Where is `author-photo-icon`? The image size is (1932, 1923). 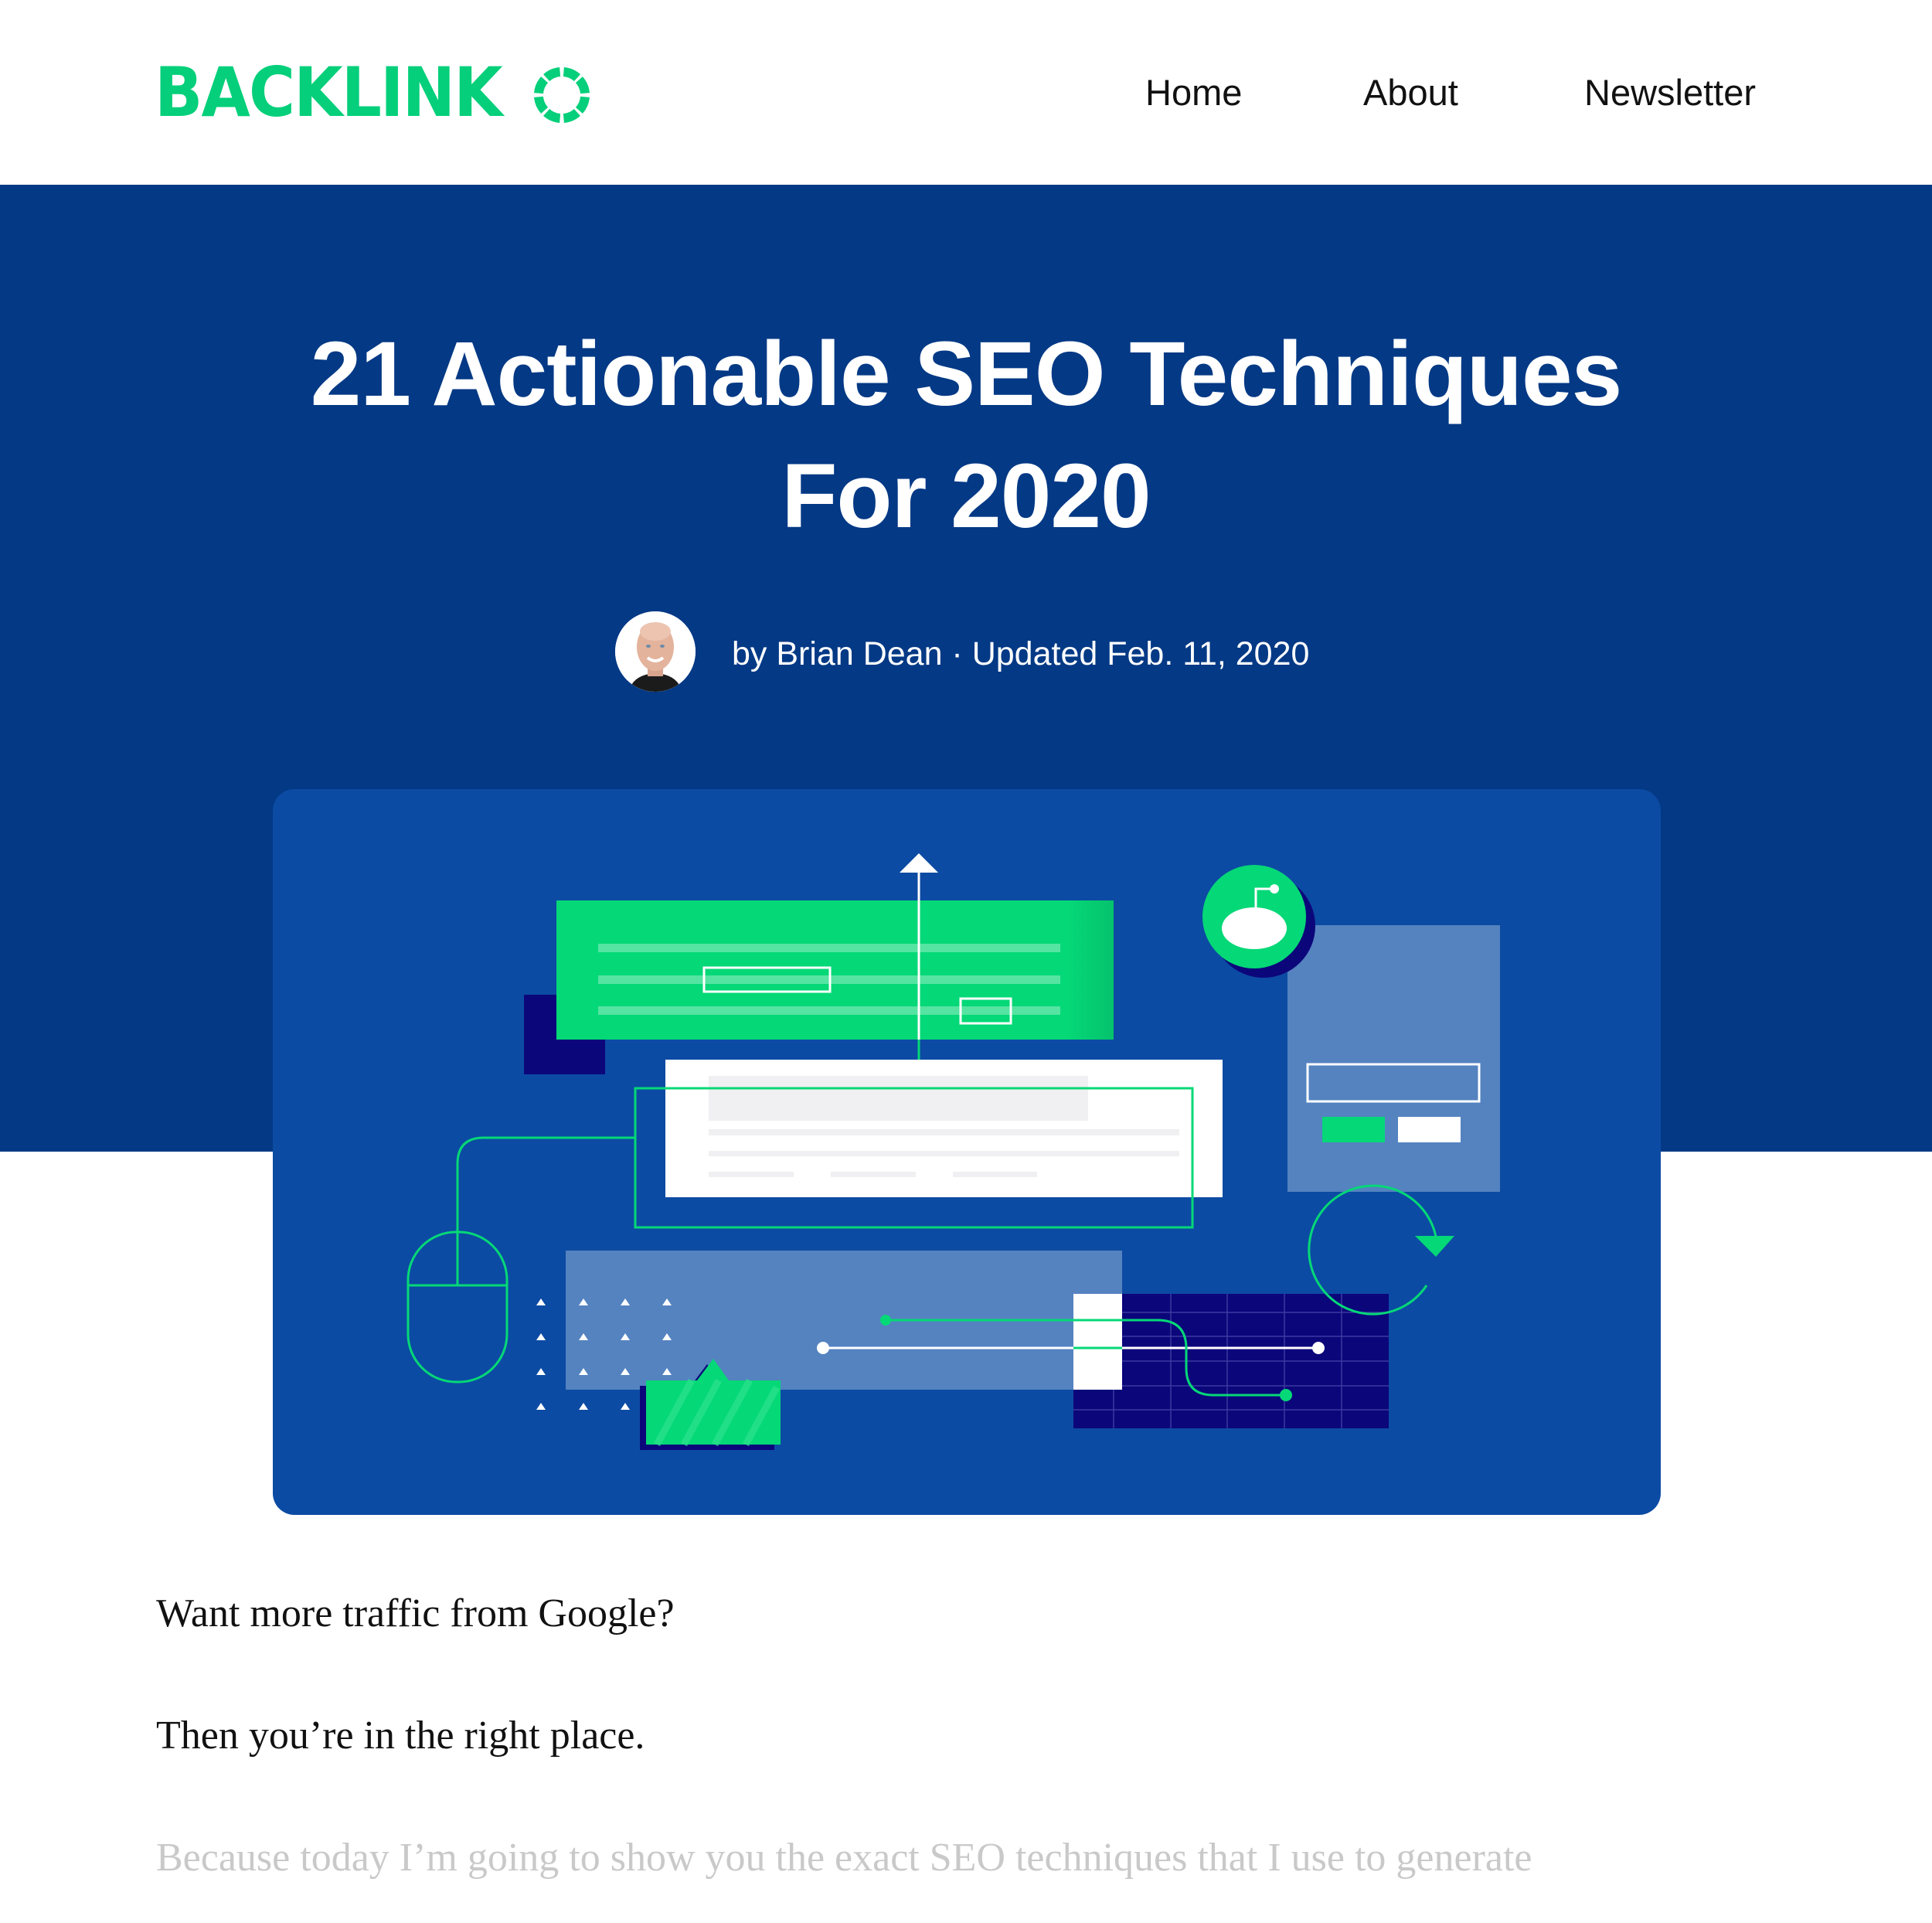 author-photo-icon is located at coordinates (656, 651).